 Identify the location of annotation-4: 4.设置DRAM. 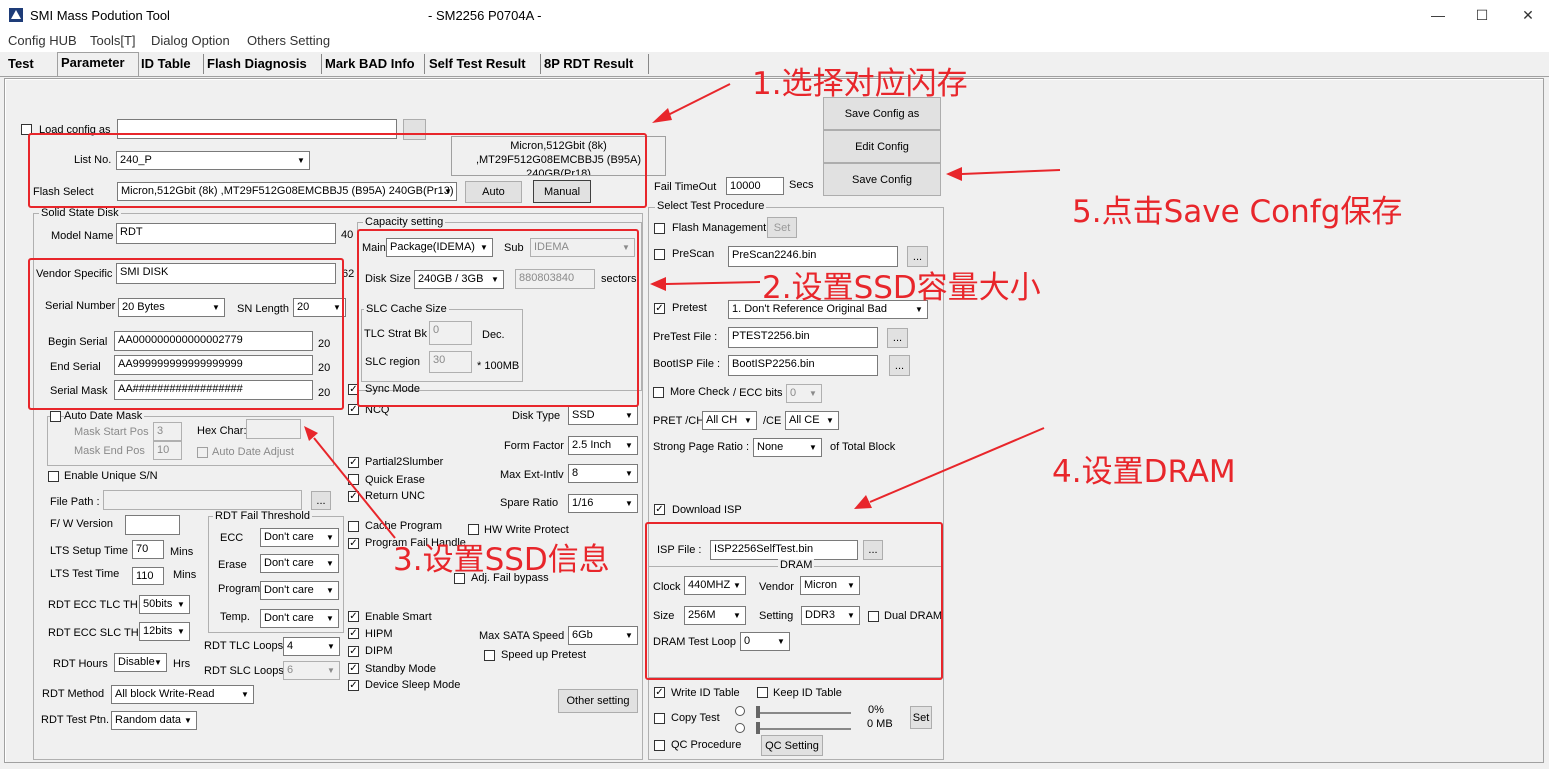
(1144, 472).